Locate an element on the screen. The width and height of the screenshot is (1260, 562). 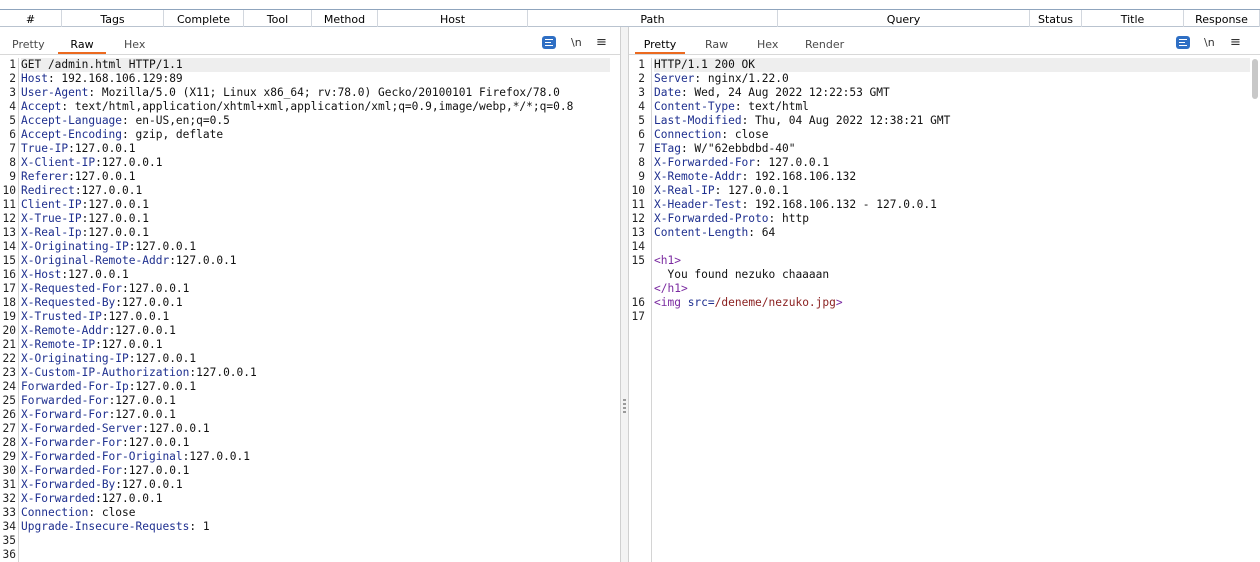
code-line: 2 Server: nginx/1.22.0 is located at coordinates (944, 79).